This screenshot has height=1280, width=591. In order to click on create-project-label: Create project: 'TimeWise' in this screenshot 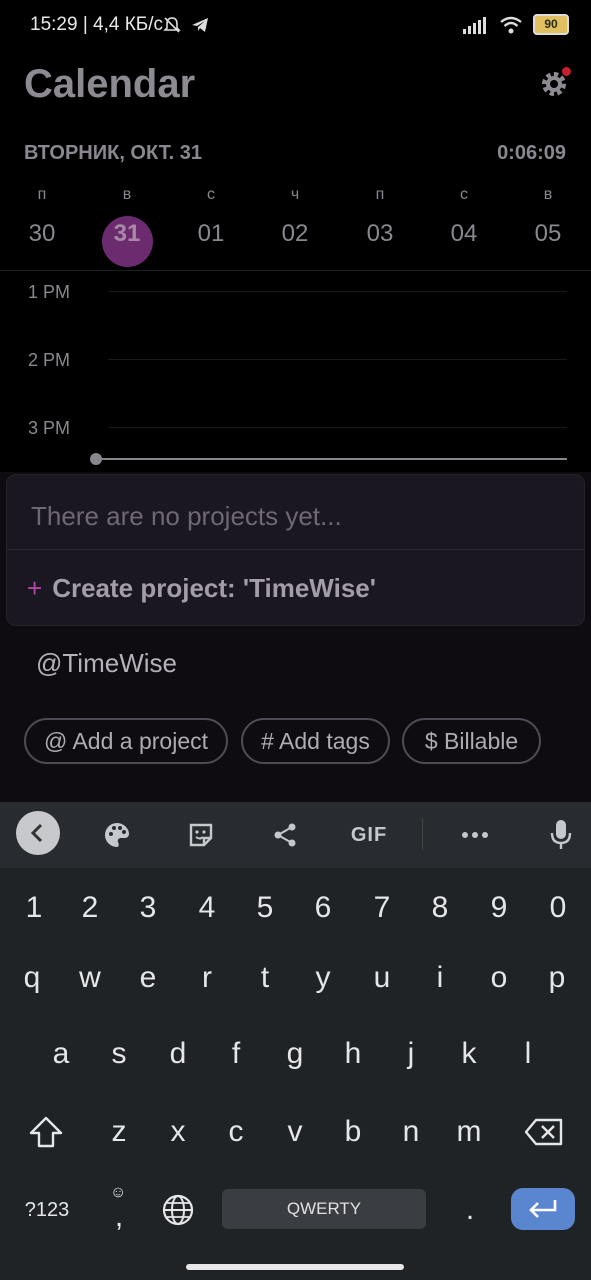, I will do `click(214, 588)`.